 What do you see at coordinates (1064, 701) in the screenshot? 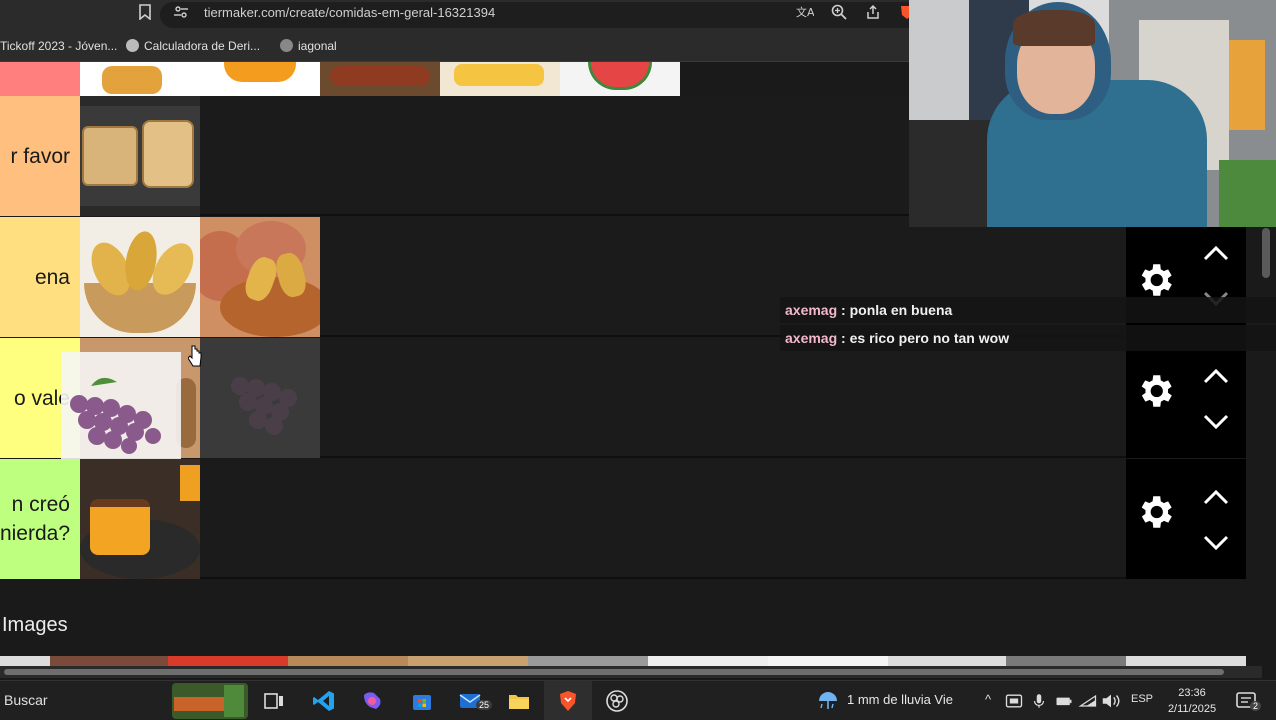
I see `battery-icon` at bounding box center [1064, 701].